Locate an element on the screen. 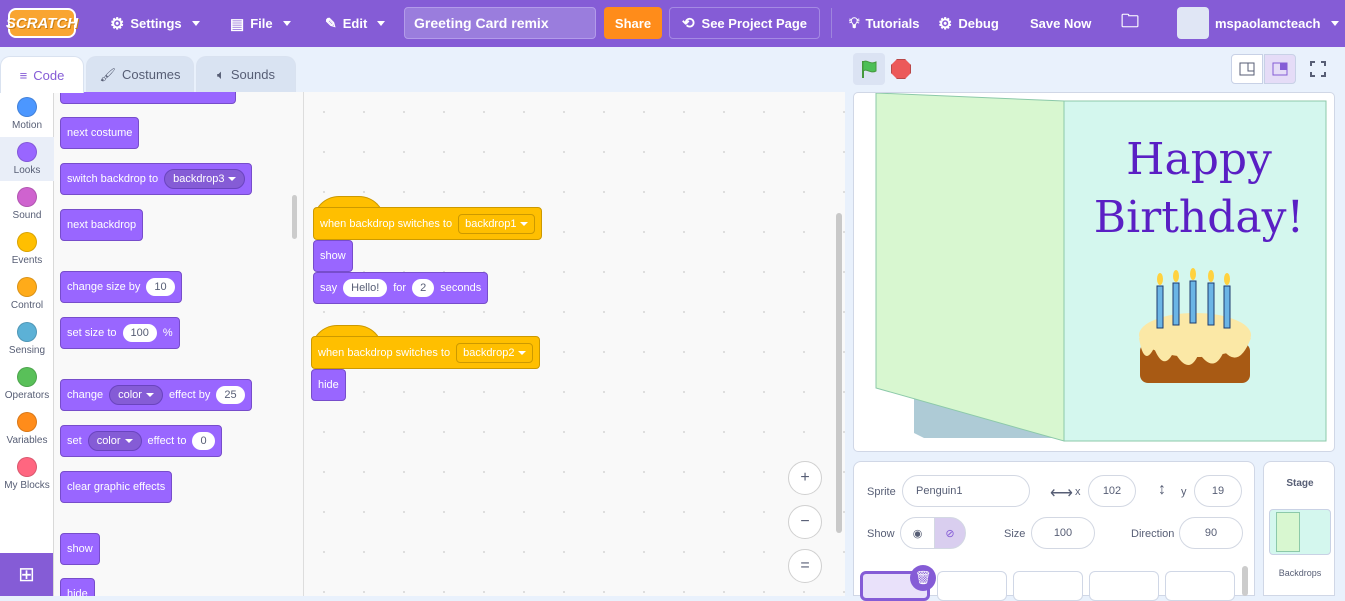  project-title-input: Greeting Card remix is located at coordinates (500, 23).